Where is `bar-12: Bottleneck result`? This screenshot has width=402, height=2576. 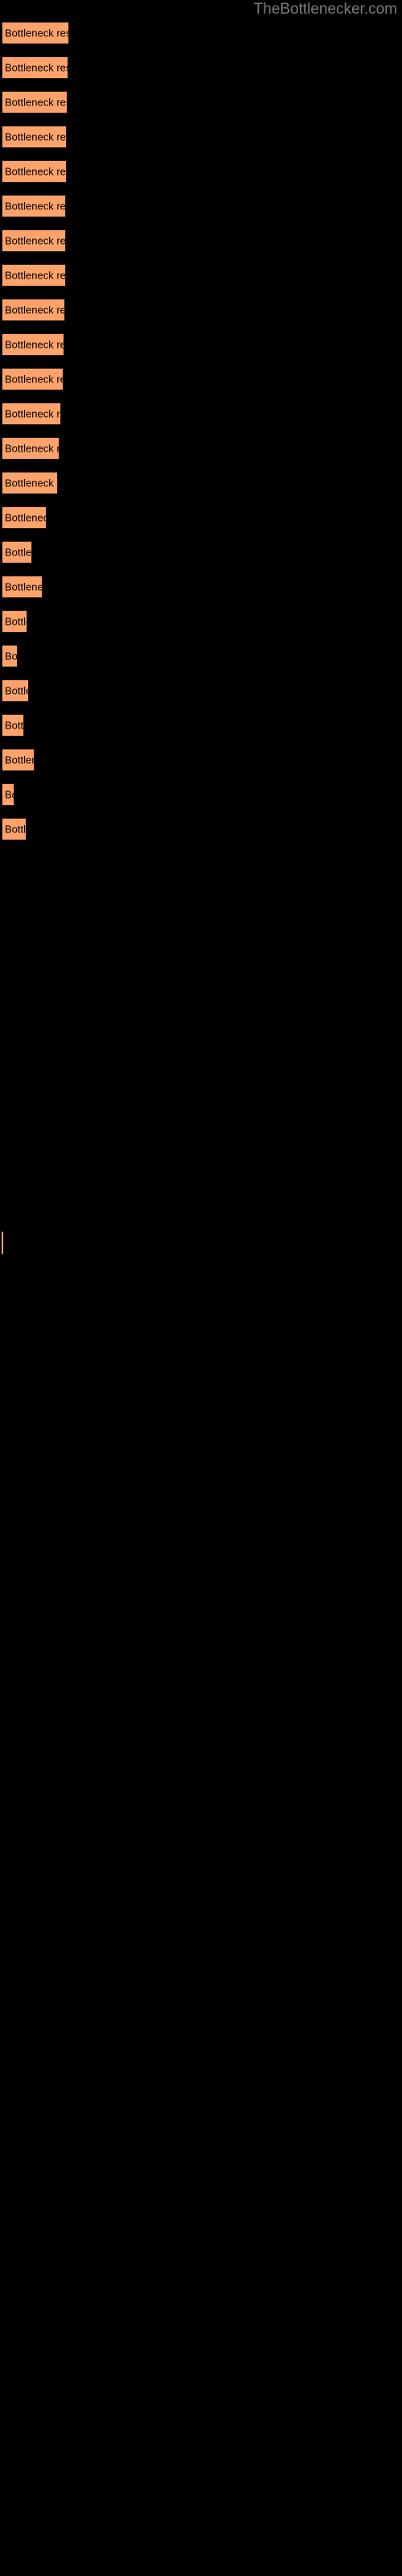 bar-12: Bottleneck result is located at coordinates (30, 448).